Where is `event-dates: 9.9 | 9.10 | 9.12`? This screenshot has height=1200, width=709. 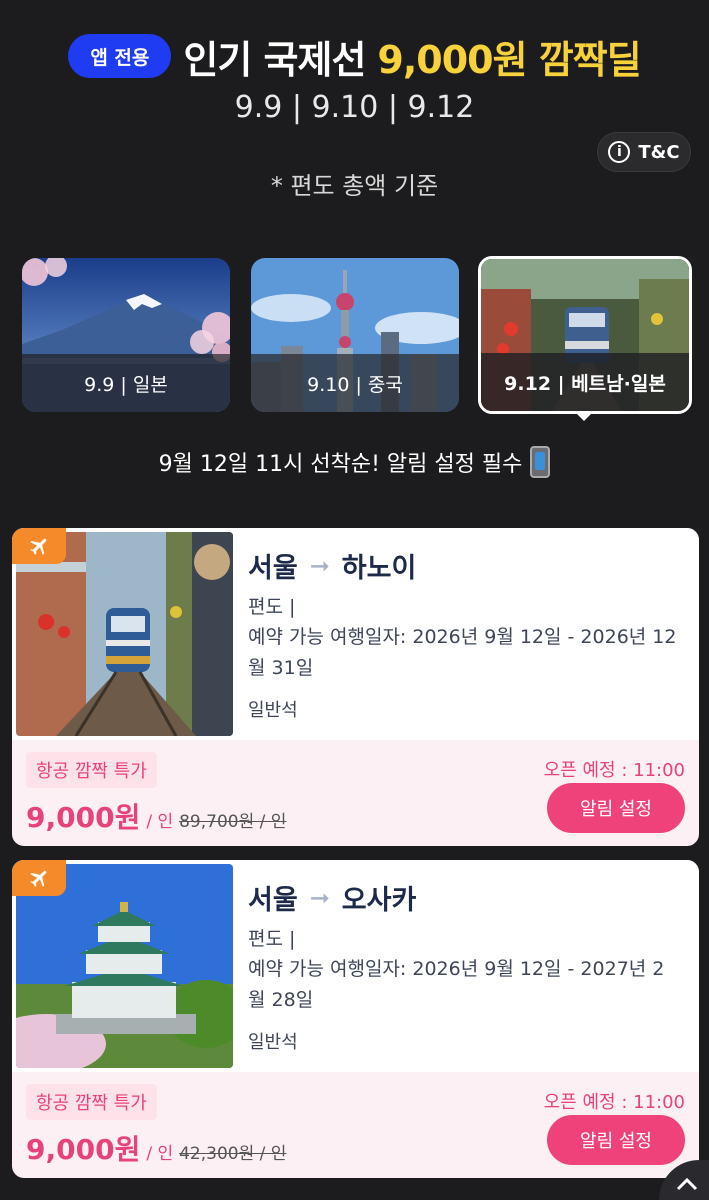
event-dates: 9.9 | 9.10 | 9.12 is located at coordinates (354, 107).